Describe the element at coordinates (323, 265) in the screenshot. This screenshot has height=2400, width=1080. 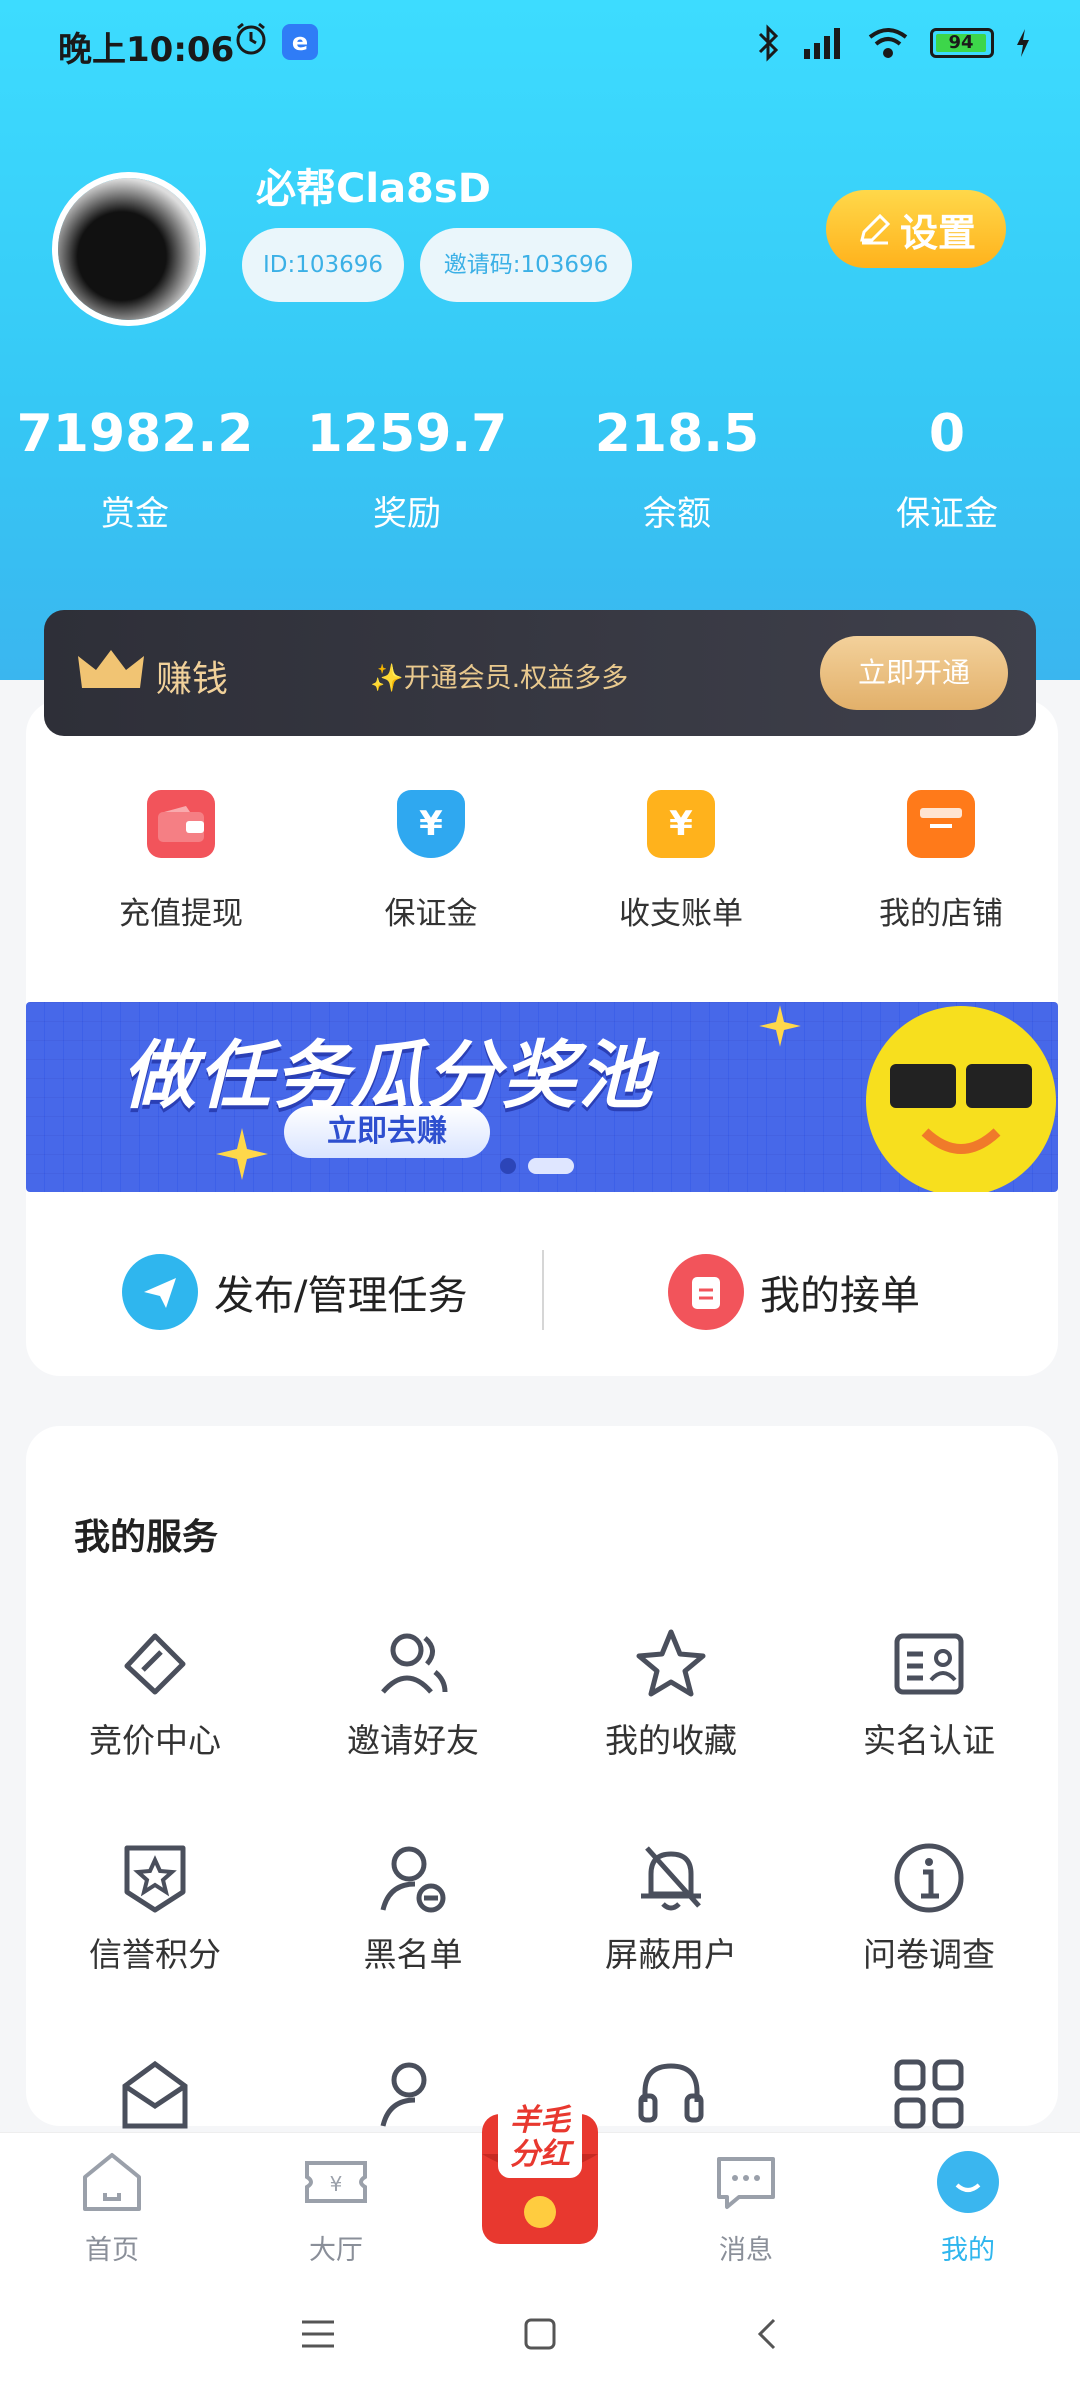
I see `user-id-pill: ID:103696` at that location.